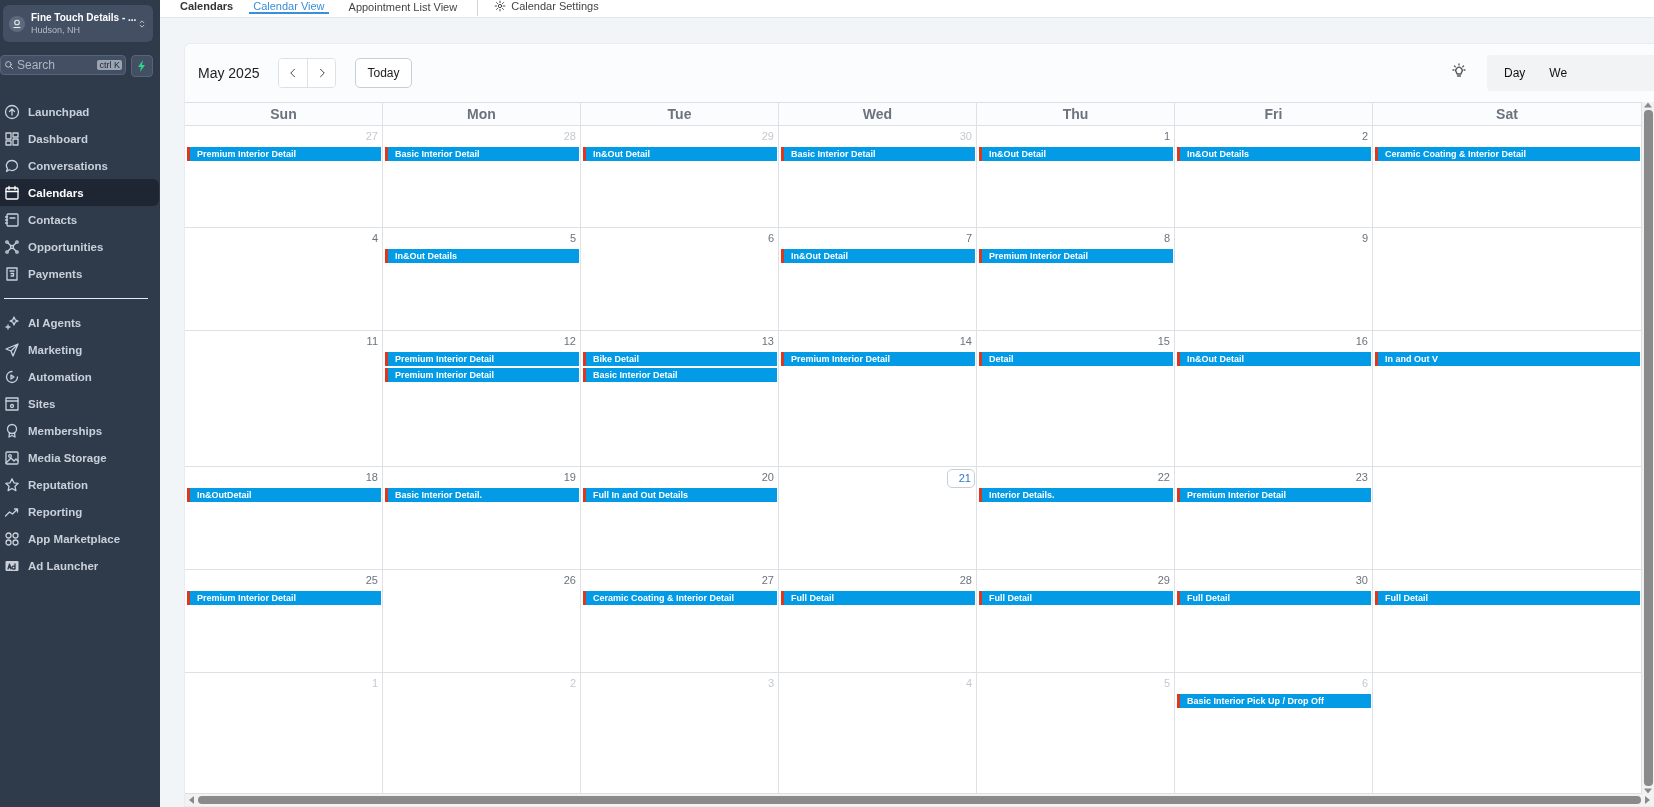 This screenshot has height=807, width=1654. Describe the element at coordinates (79, 565) in the screenshot. I see `sidebar-item: Ad Launcher` at that location.